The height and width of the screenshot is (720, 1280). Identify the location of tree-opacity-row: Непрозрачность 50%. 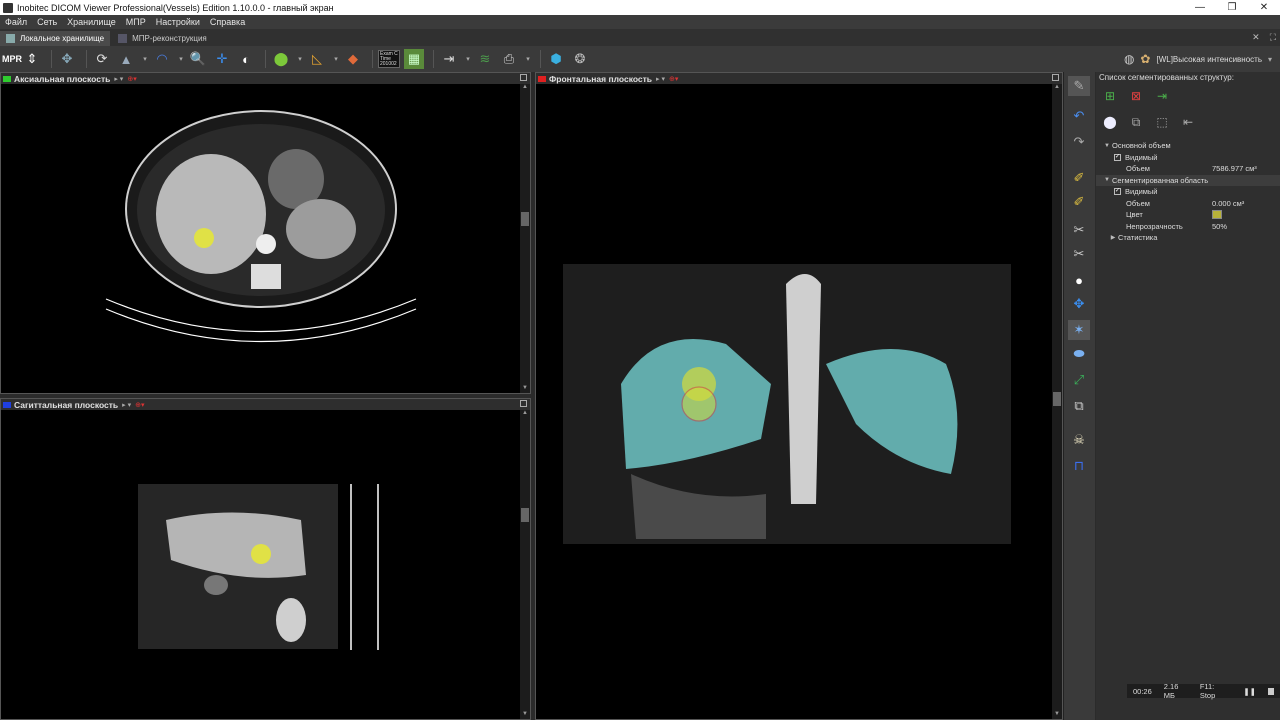
(1188, 227).